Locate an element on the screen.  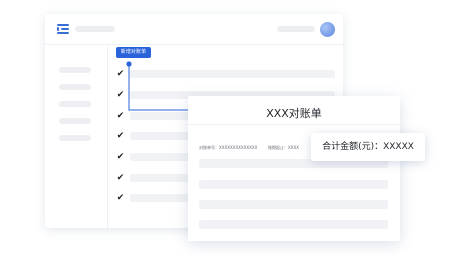
title-placeholder is located at coordinates (95, 29).